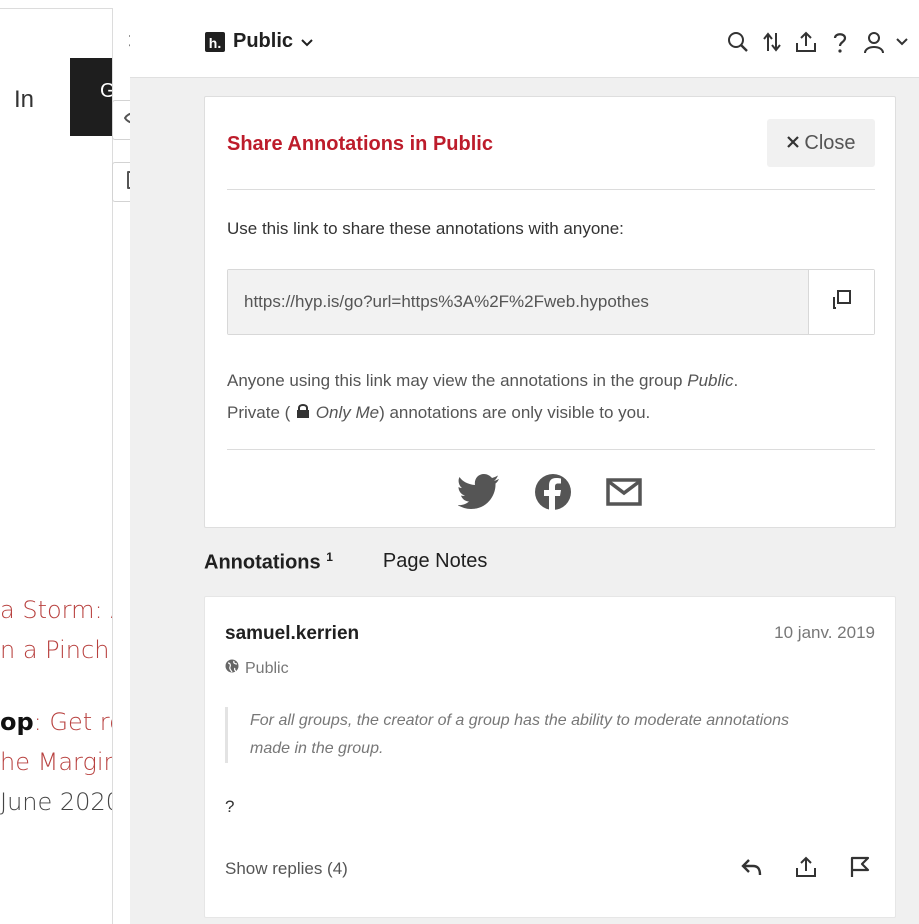  What do you see at coordinates (824, 633) in the screenshot?
I see `annotation-timestamp: 10 janv. 2019` at bounding box center [824, 633].